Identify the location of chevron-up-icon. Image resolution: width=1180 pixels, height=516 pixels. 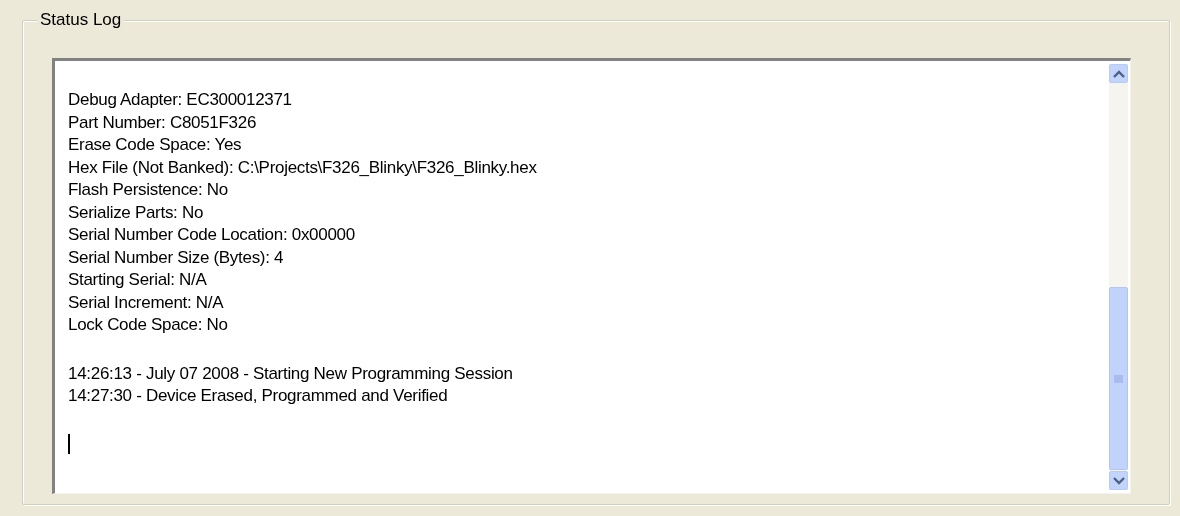
(1118, 73).